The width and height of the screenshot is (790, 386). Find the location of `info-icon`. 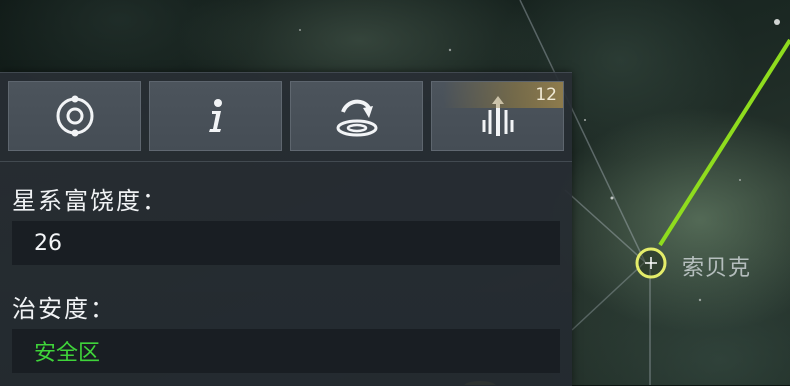

info-icon is located at coordinates (215, 115).